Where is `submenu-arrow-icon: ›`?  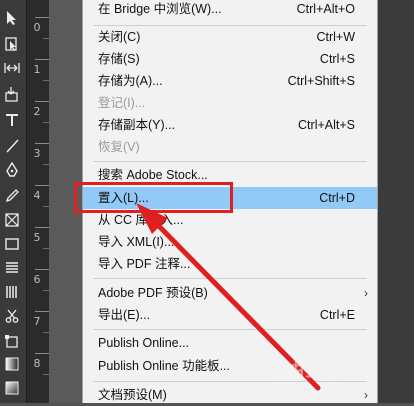 submenu-arrow-icon: › is located at coordinates (366, 293).